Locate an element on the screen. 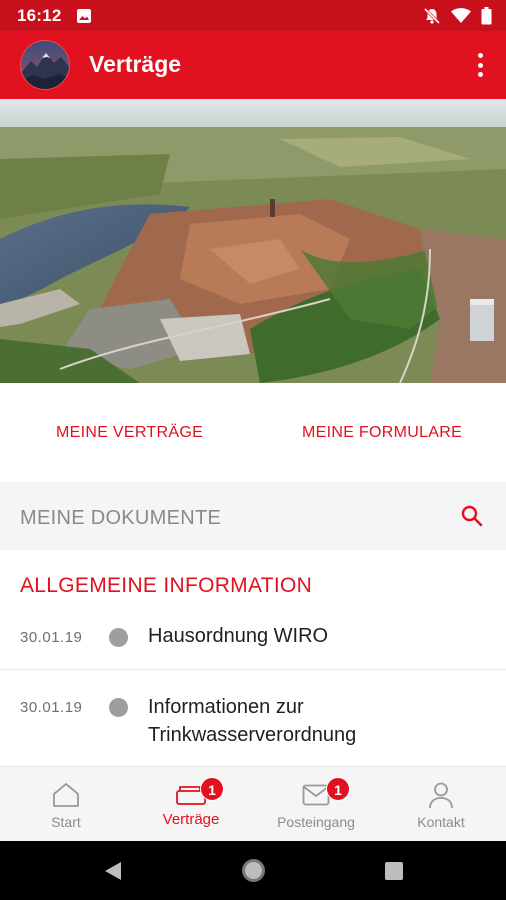  notifications-off-icon is located at coordinates (432, 18).